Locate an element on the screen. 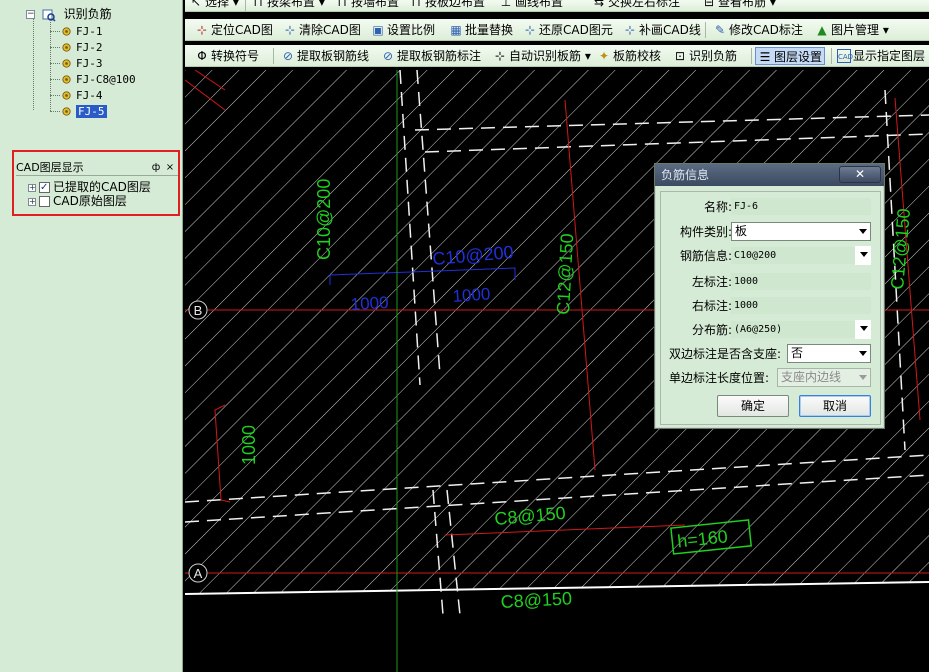  right-label: 右标注: is located at coordinates (711, 306).